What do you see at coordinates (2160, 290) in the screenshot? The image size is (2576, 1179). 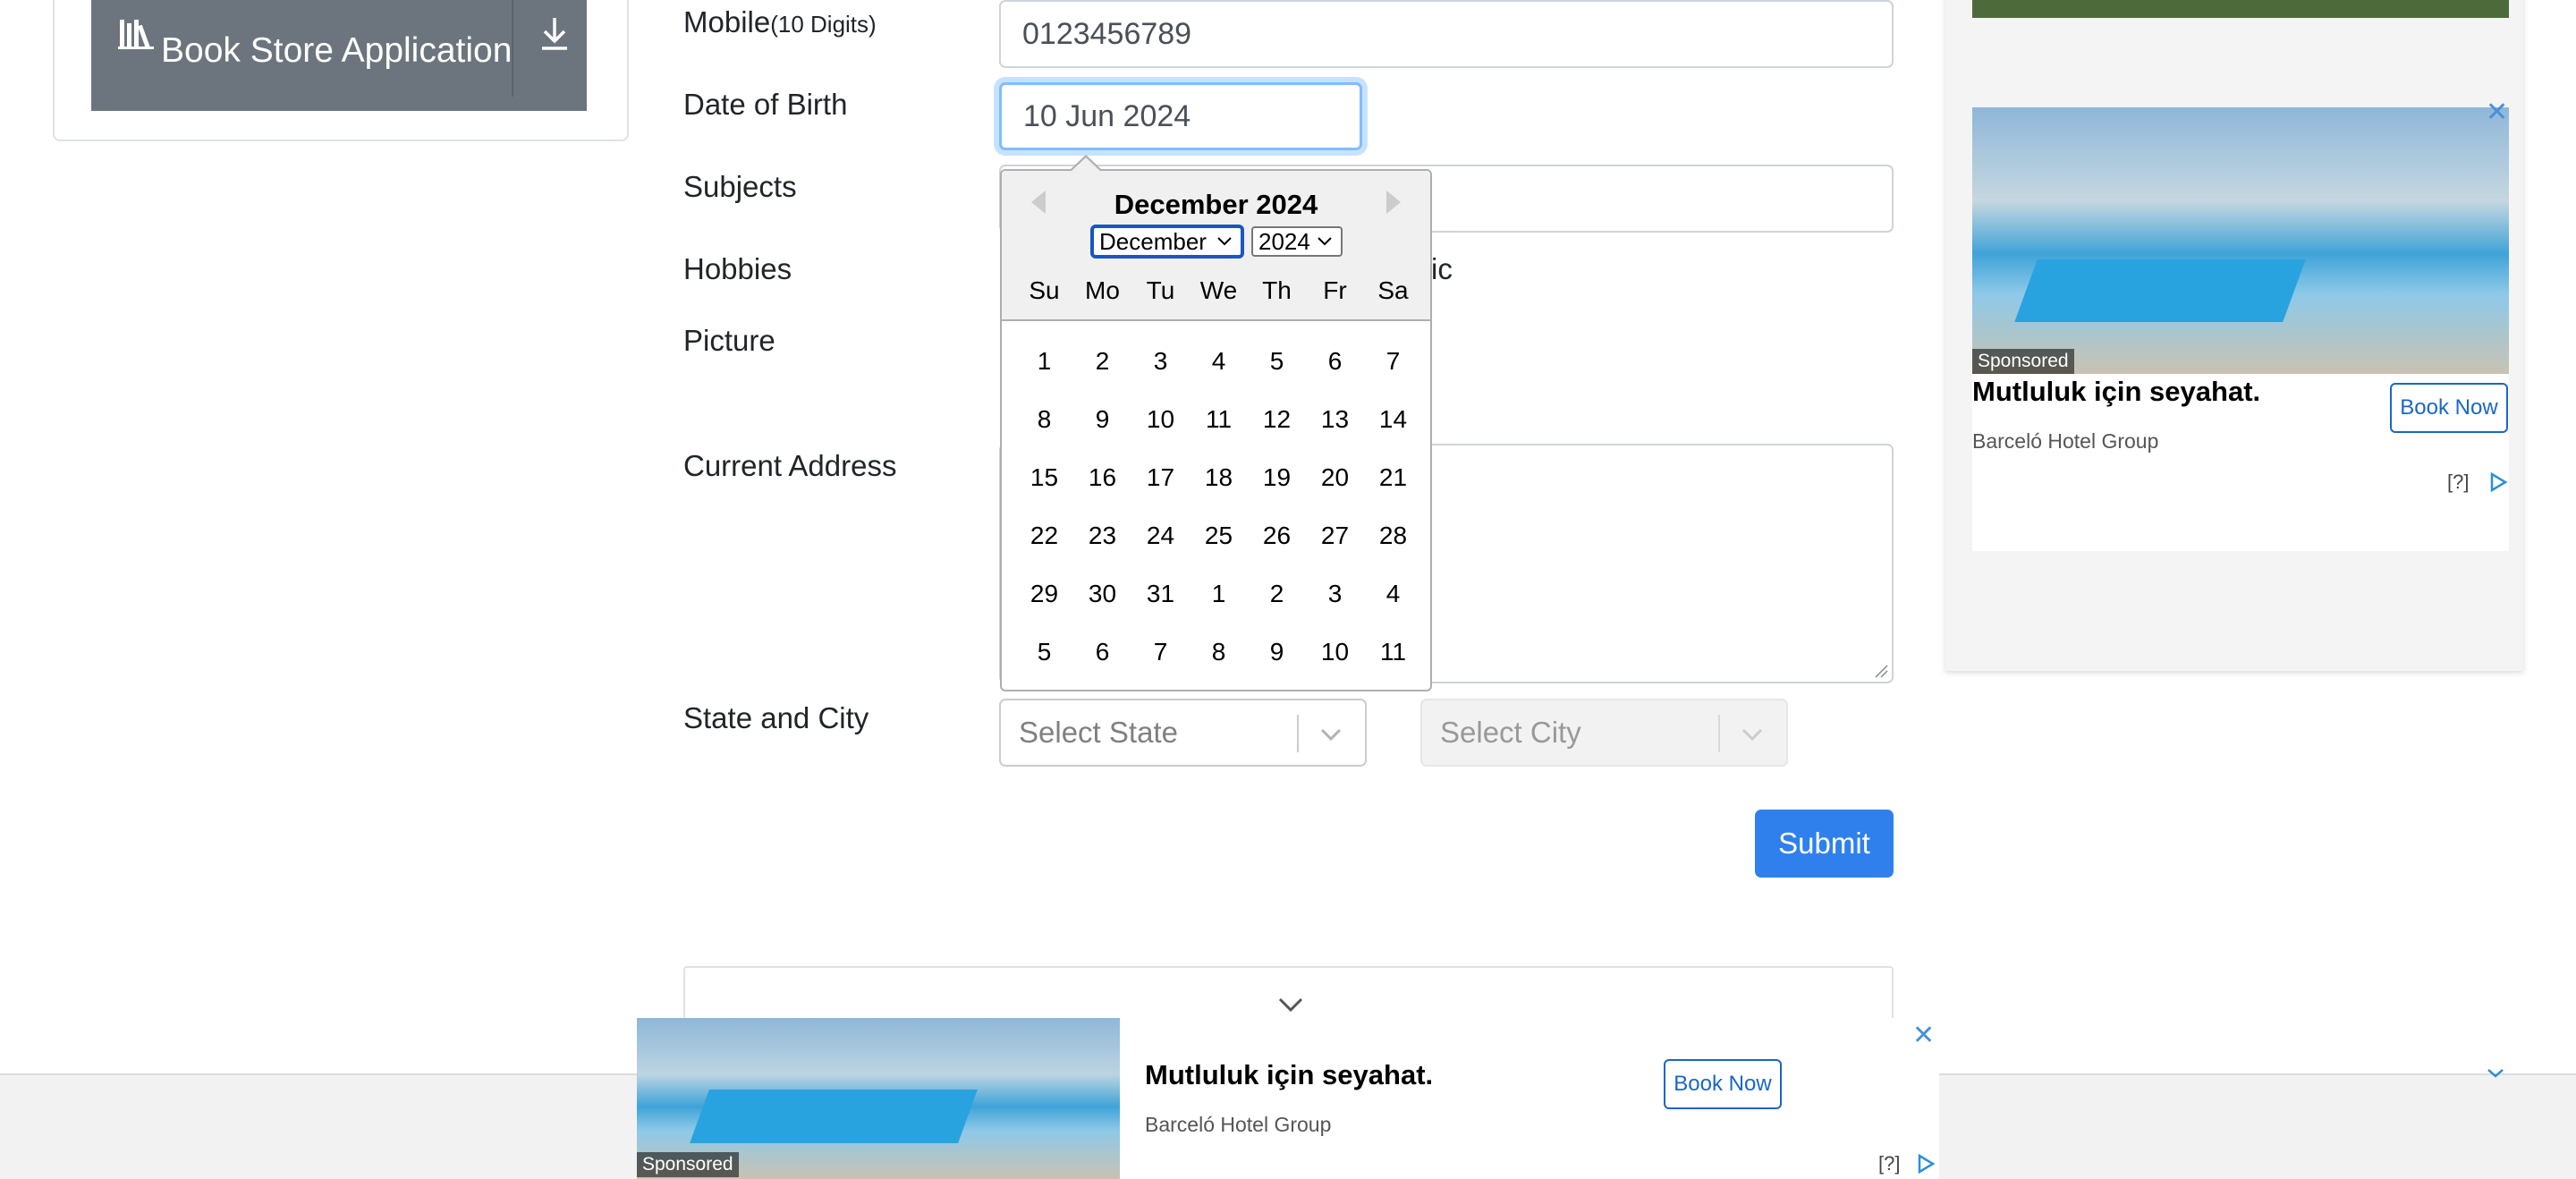 I see `ad-image-pool` at bounding box center [2160, 290].